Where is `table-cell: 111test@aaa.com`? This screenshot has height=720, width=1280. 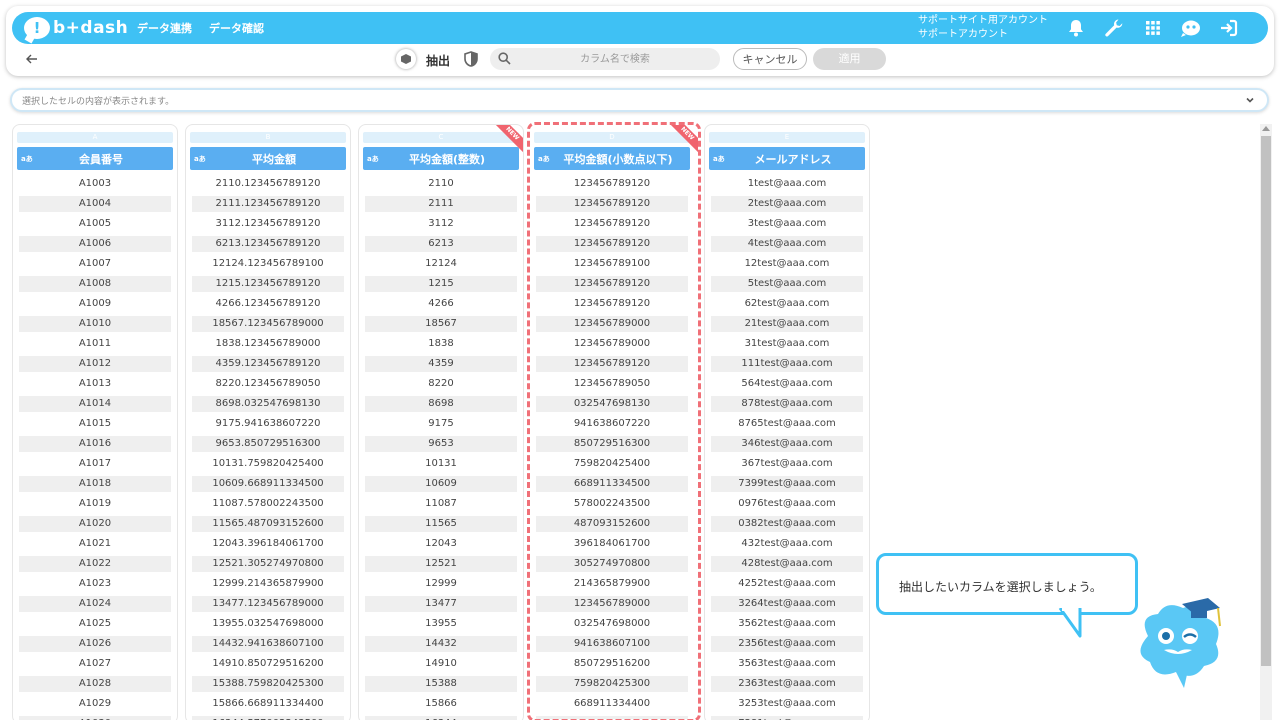
table-cell: 111test@aaa.com is located at coordinates (787, 364).